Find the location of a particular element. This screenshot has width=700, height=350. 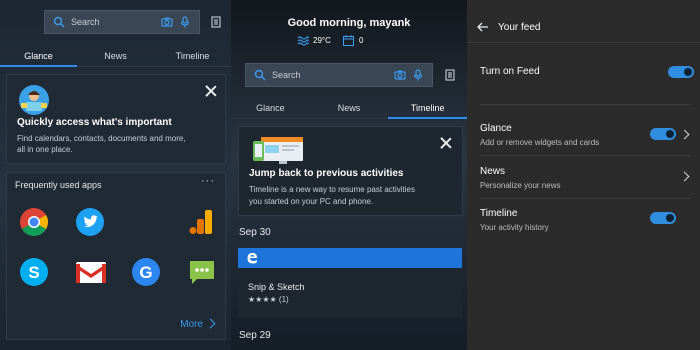

messaging-app-icon is located at coordinates (202, 272).